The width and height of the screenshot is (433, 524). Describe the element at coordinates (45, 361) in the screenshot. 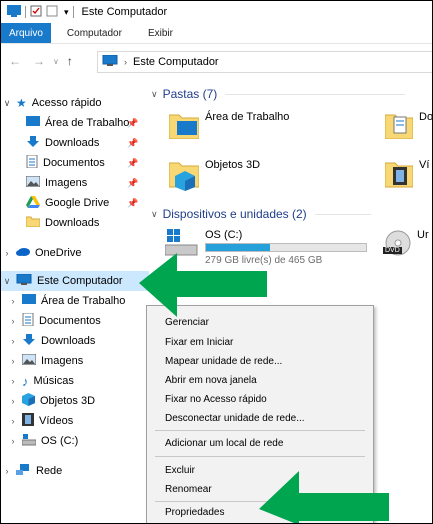

I see `nav-pc-images: › Imagens` at that location.